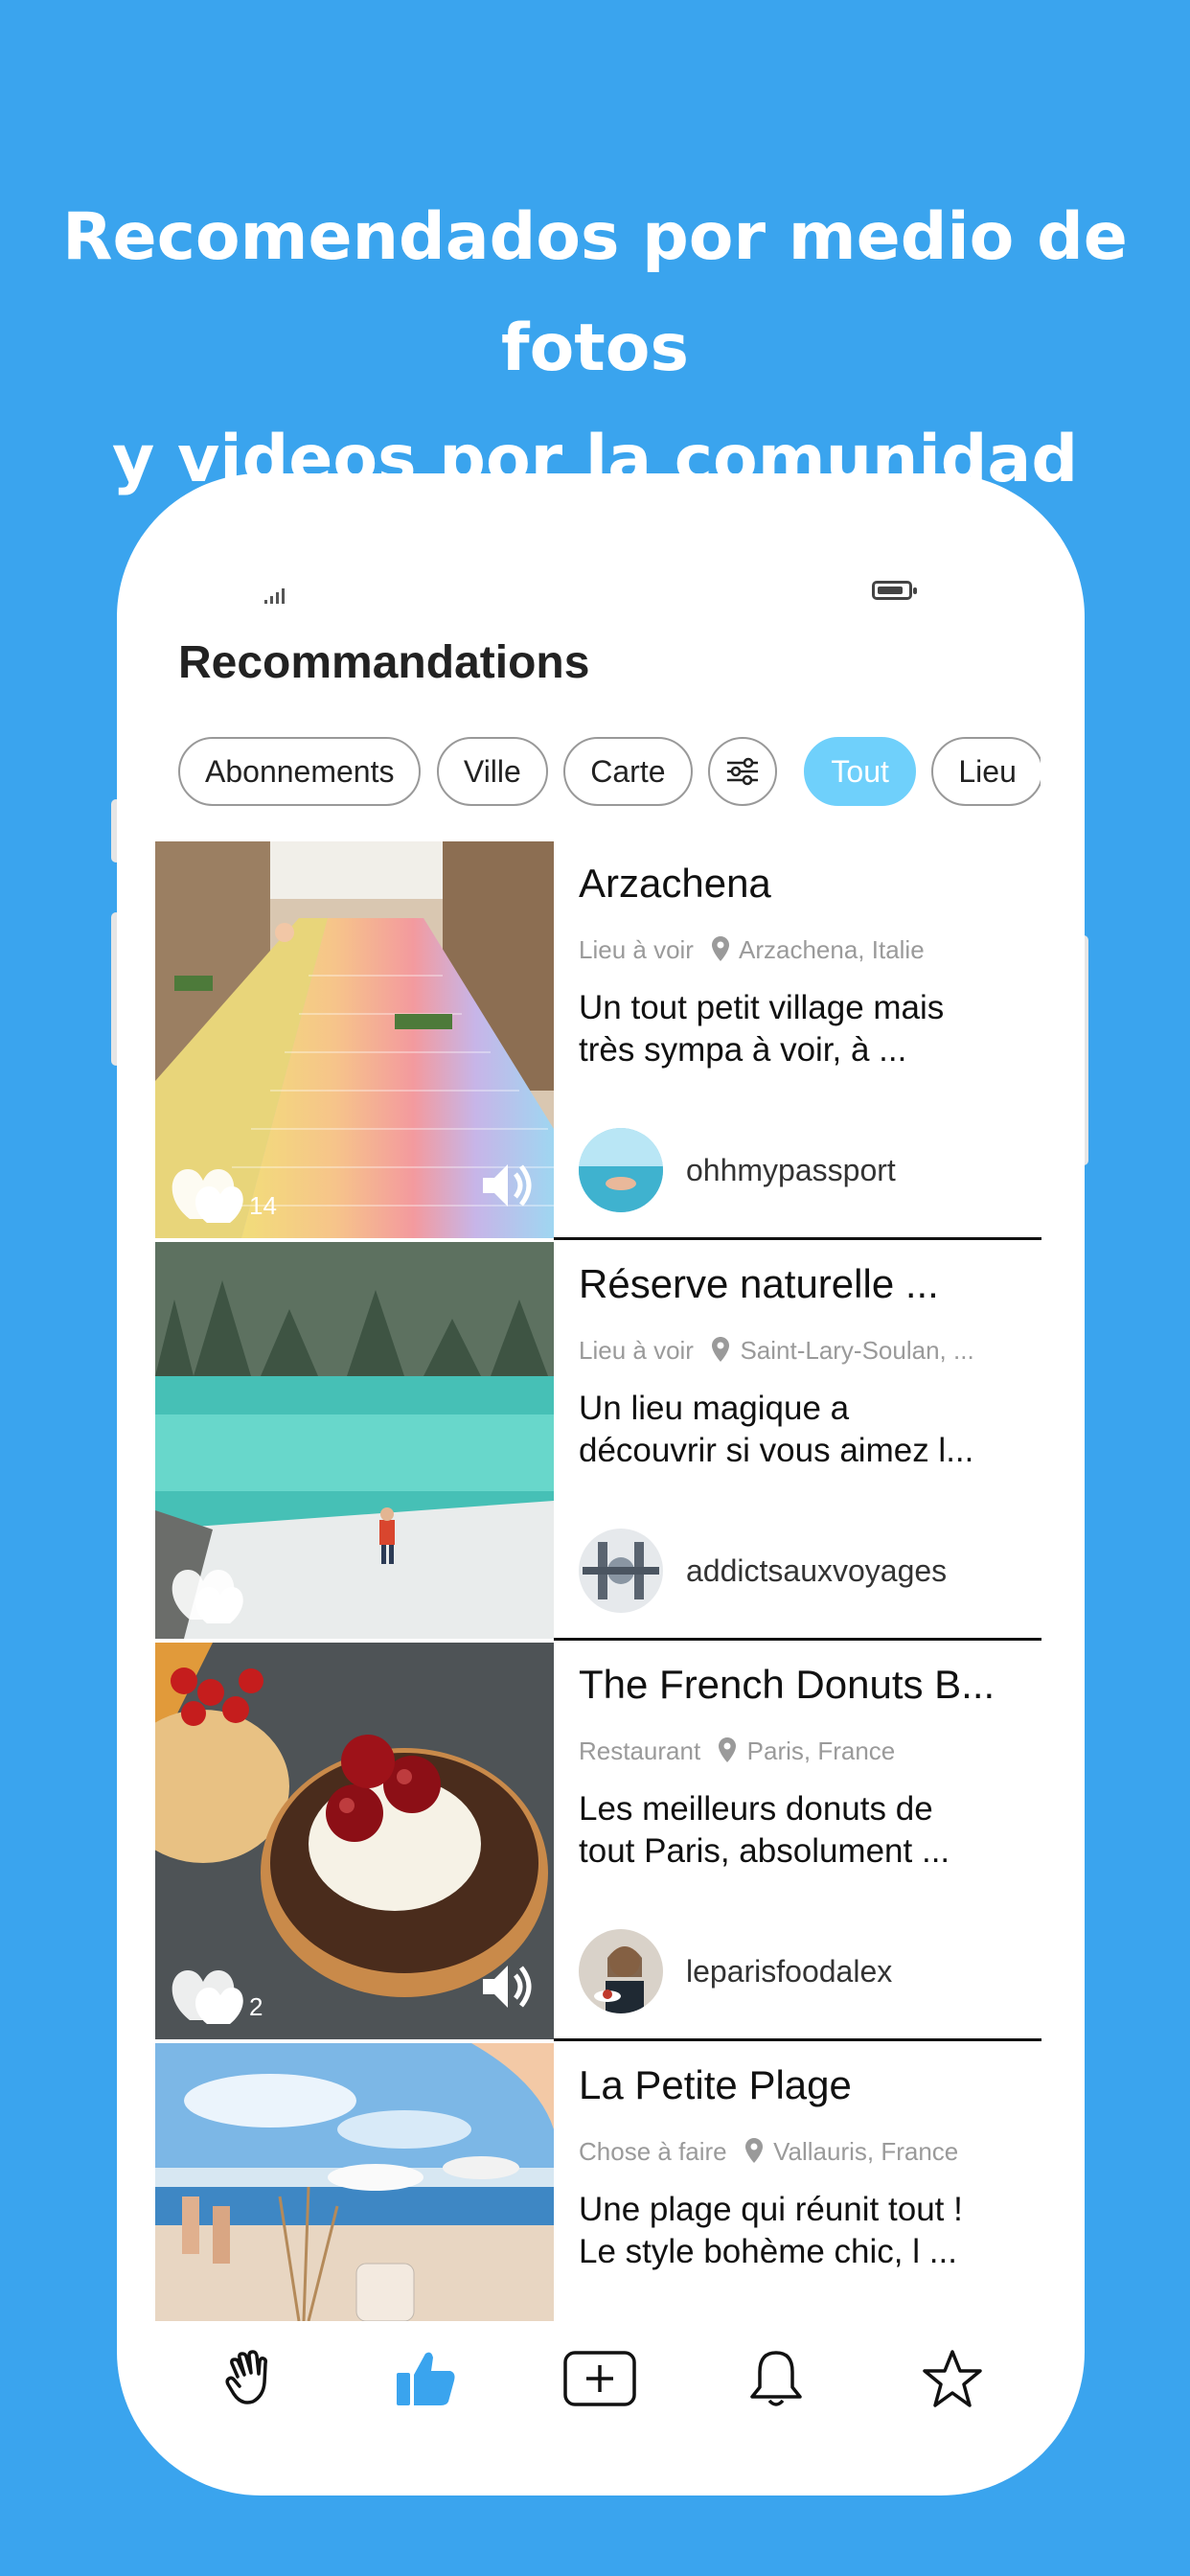 This screenshot has height=2576, width=1190. I want to click on filter-abonnements: Abonnements, so click(300, 771).